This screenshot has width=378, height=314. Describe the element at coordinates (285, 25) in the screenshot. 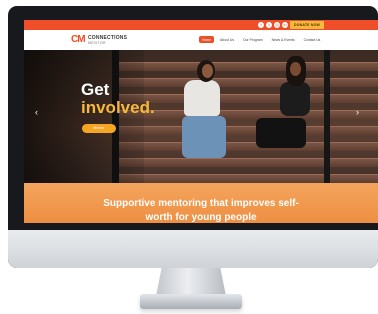

I see `linkedin-icon: in` at that location.